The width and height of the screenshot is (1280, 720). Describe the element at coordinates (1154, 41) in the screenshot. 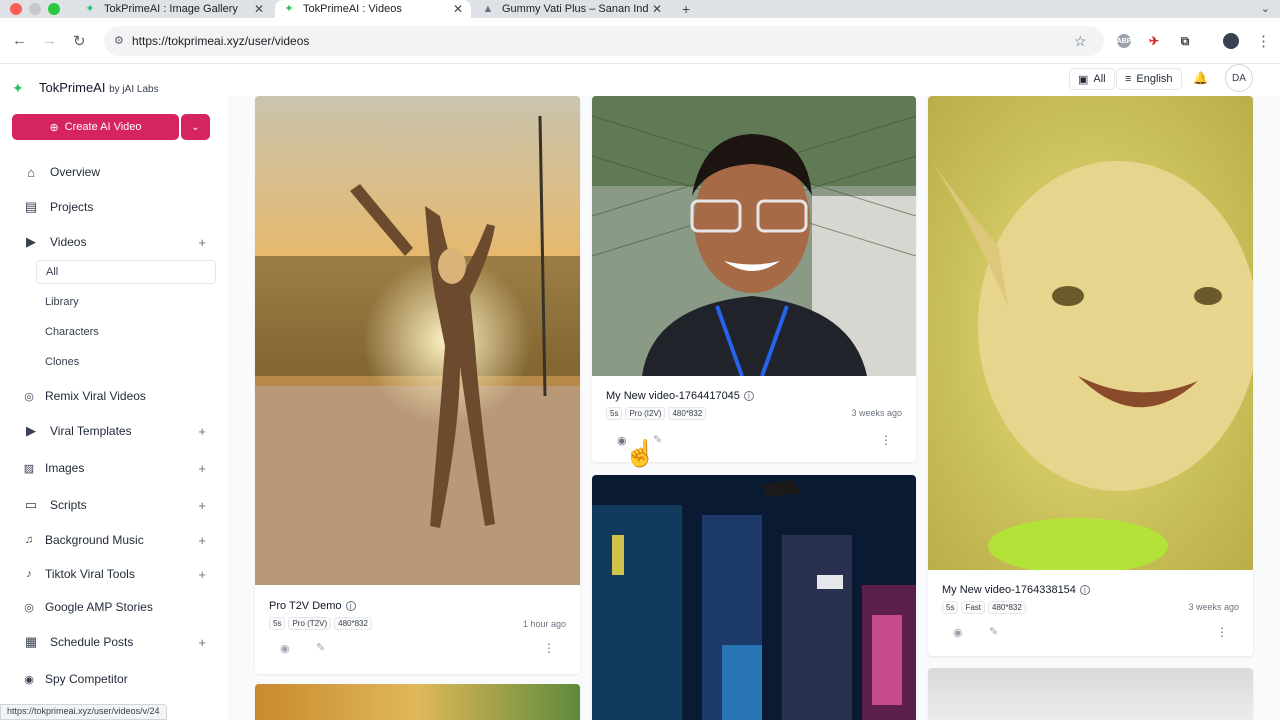

I see `pin-extension-icon: ✈` at that location.